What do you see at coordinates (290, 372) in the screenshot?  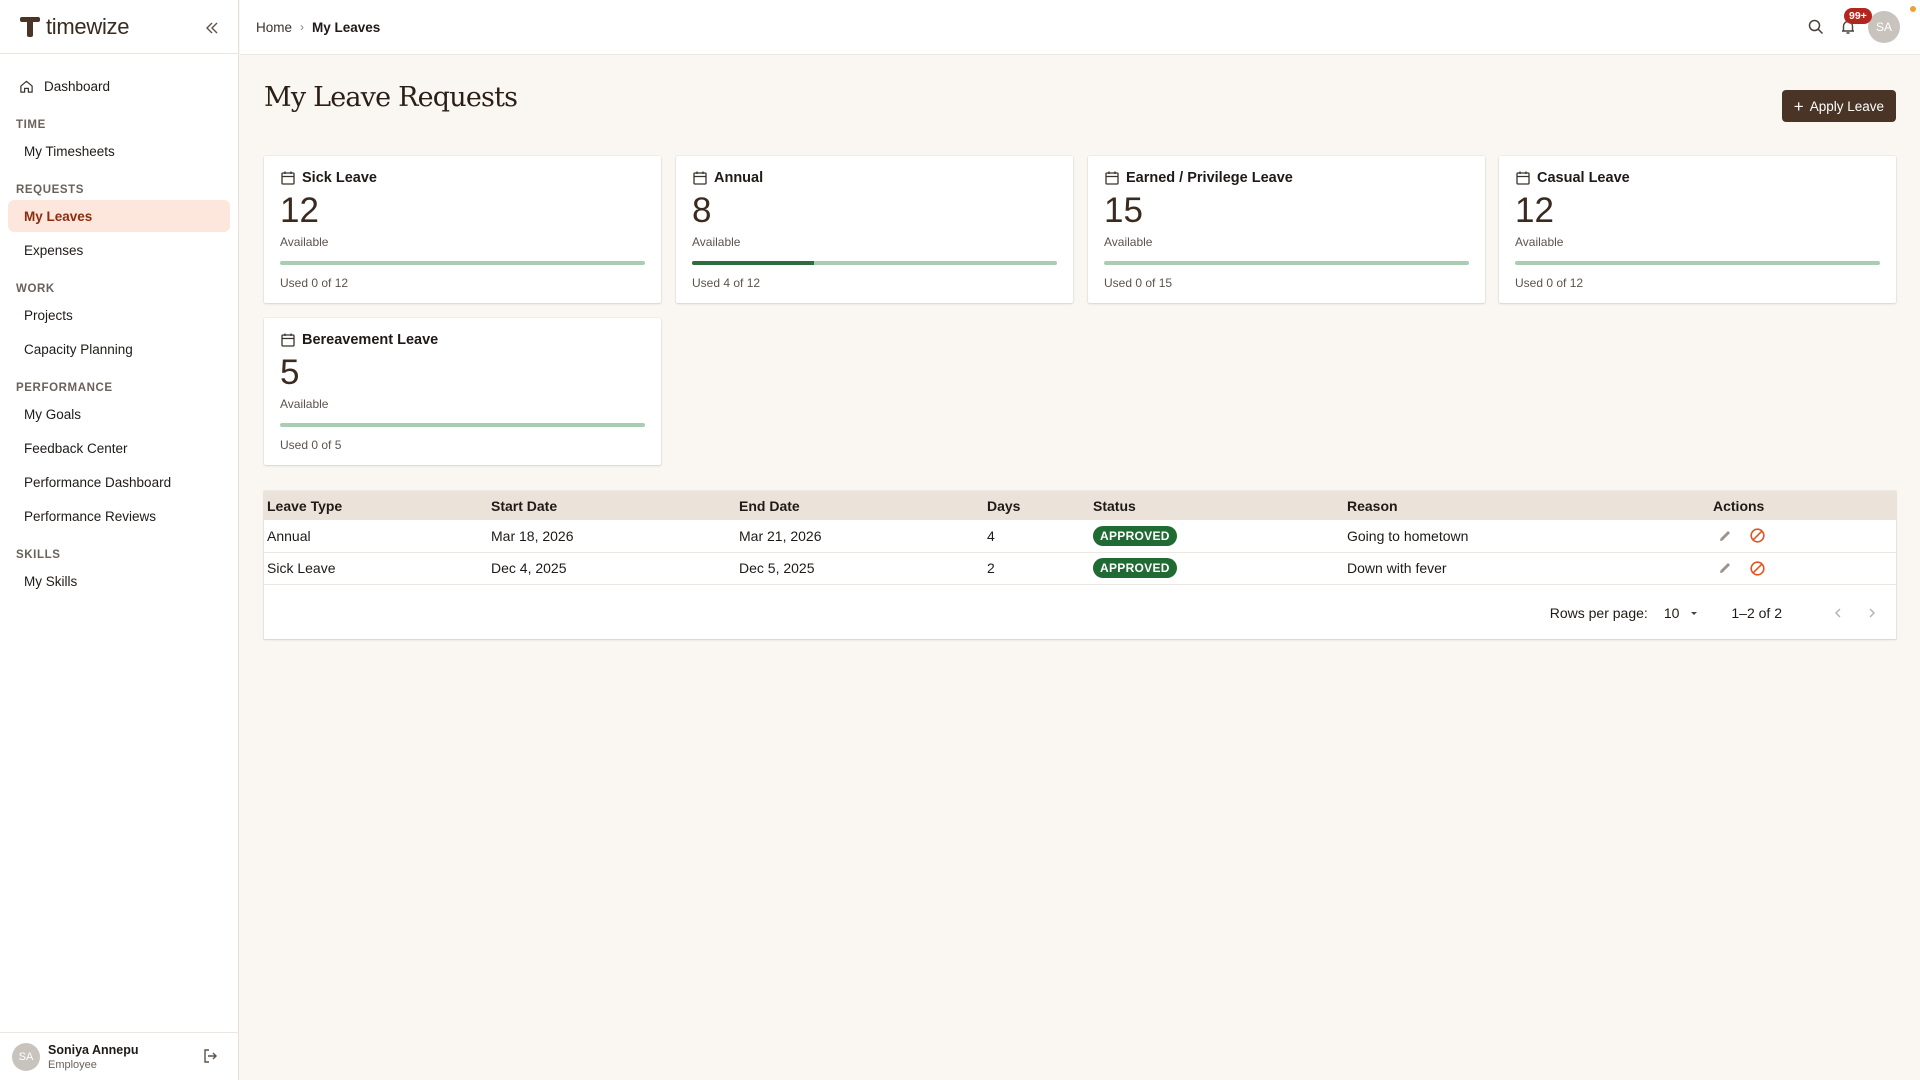 I see `leave-card-available-count: 5` at bounding box center [290, 372].